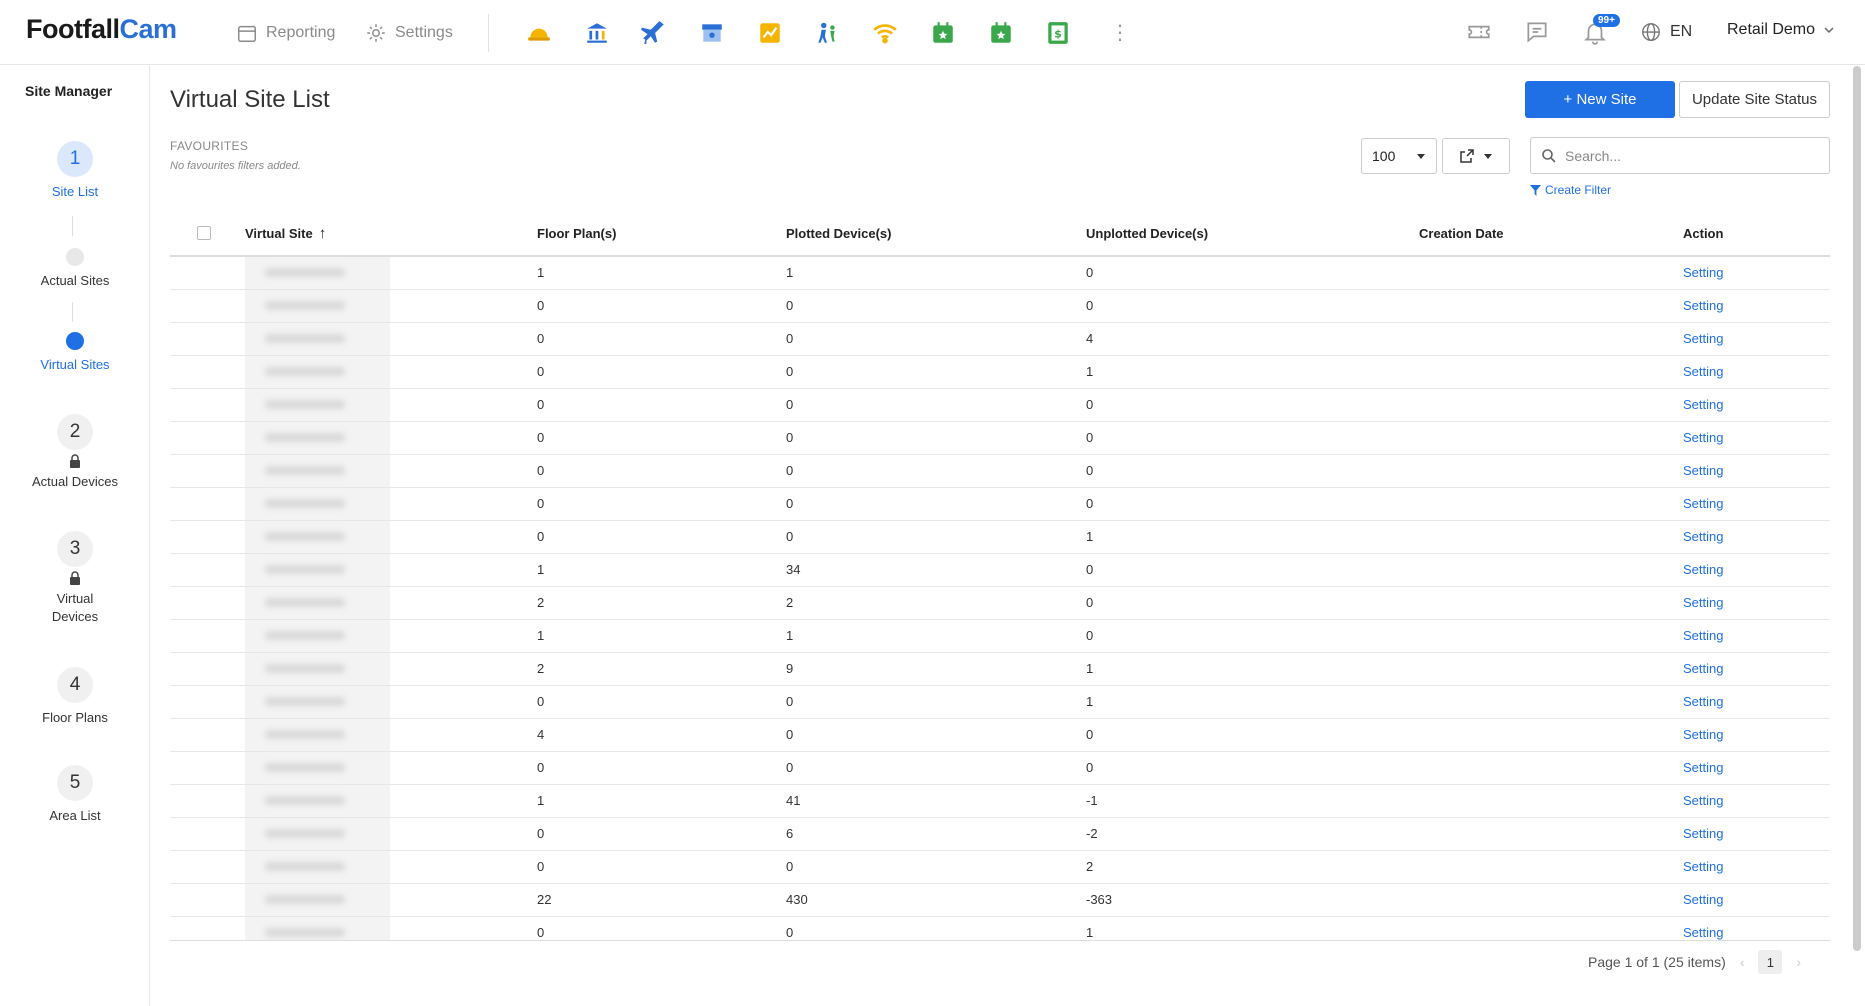  What do you see at coordinates (1479, 32) in the screenshot?
I see `ticket-icon` at bounding box center [1479, 32].